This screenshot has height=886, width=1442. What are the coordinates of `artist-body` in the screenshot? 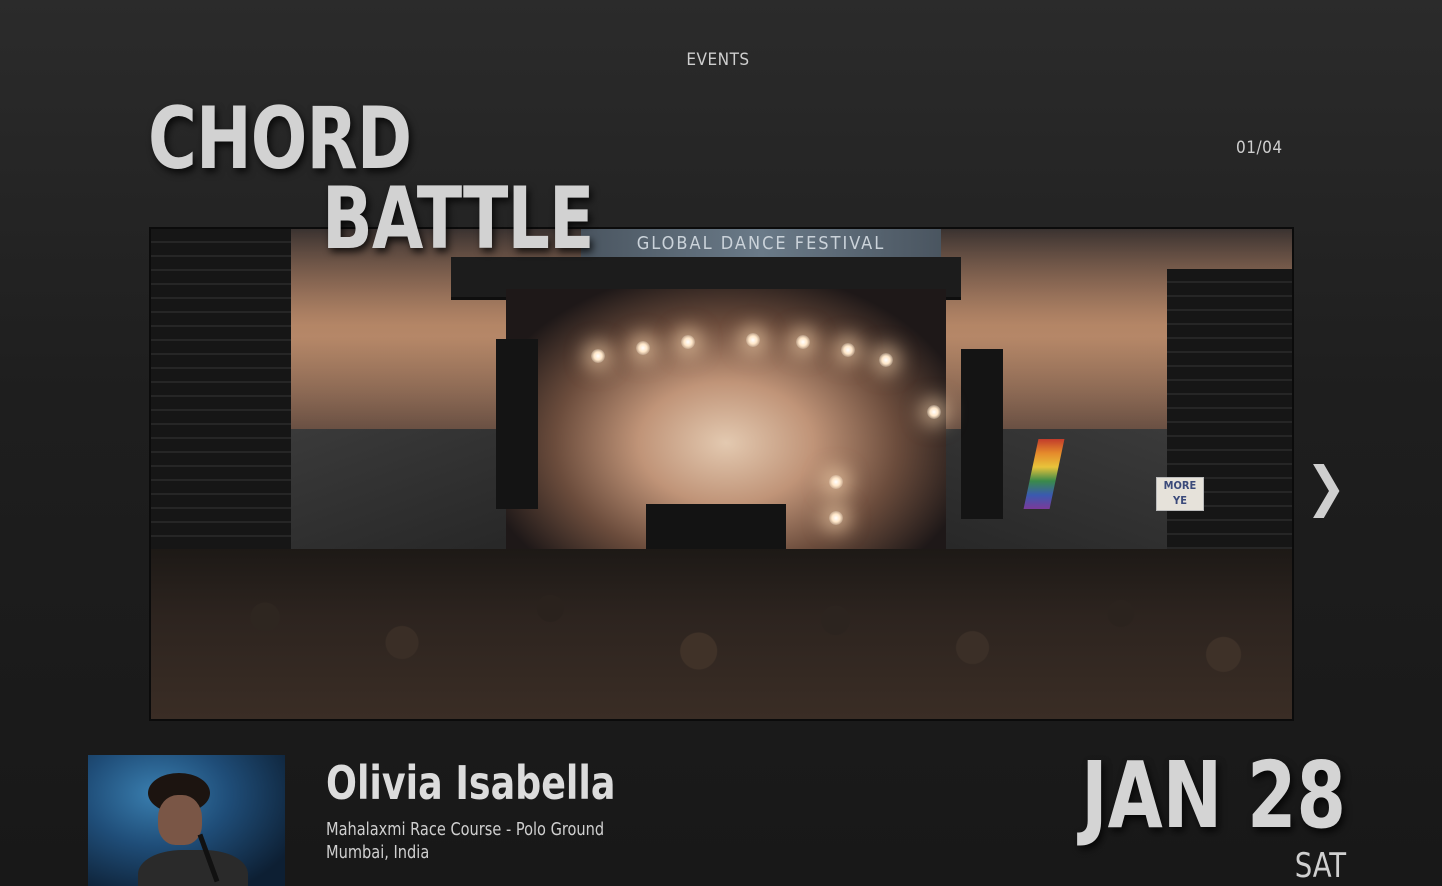 It's located at (193, 868).